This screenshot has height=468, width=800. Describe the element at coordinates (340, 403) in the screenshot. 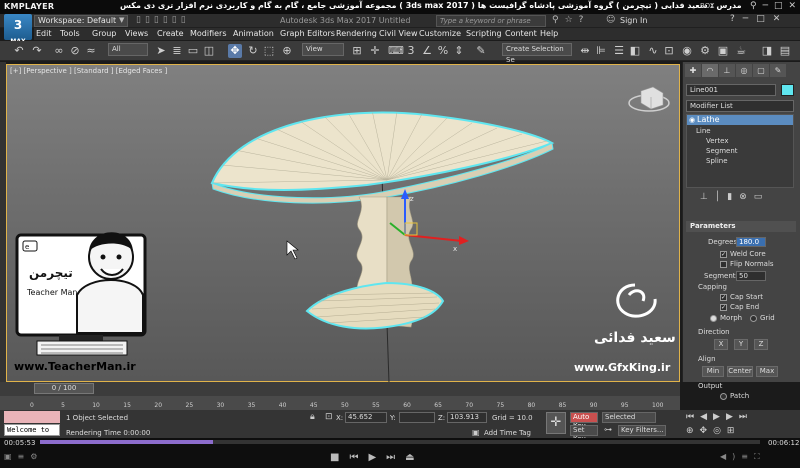

I see `track-bar` at that location.